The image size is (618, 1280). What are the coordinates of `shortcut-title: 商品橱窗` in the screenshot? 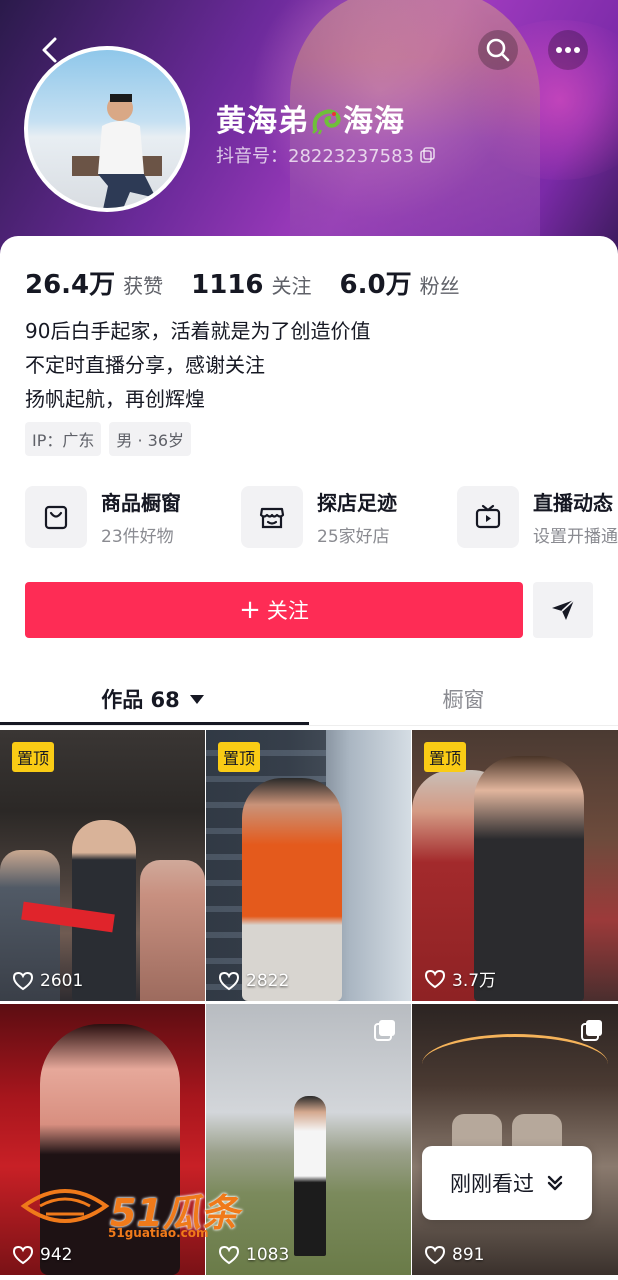 It's located at (141, 503).